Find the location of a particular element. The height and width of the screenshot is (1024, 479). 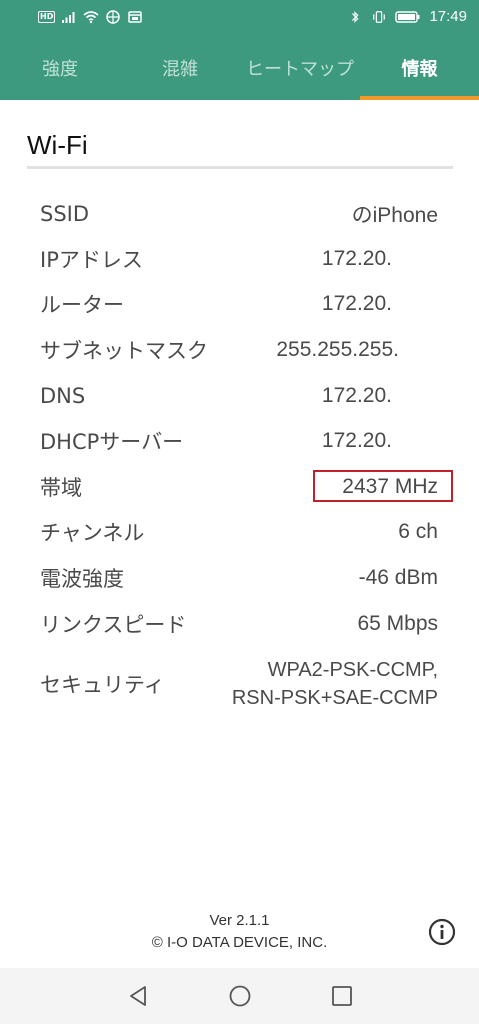

navigation-bar is located at coordinates (239, 996).